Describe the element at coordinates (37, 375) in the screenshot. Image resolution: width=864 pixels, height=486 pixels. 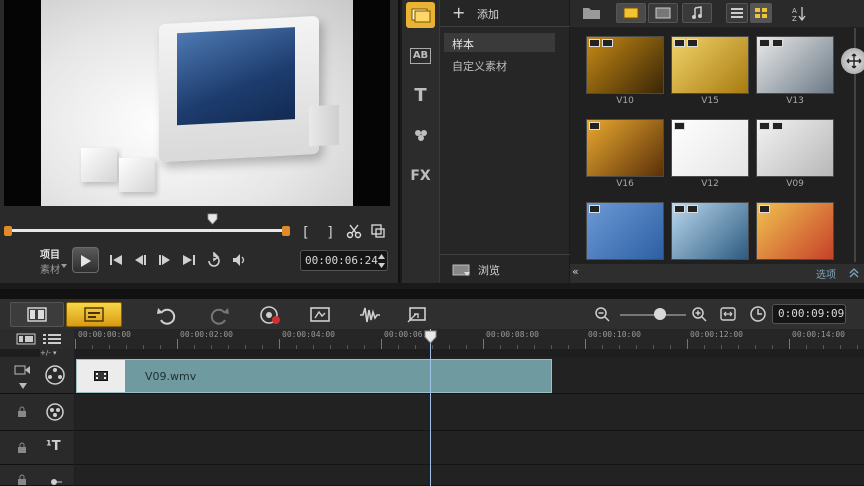
I see `video-track-header` at that location.